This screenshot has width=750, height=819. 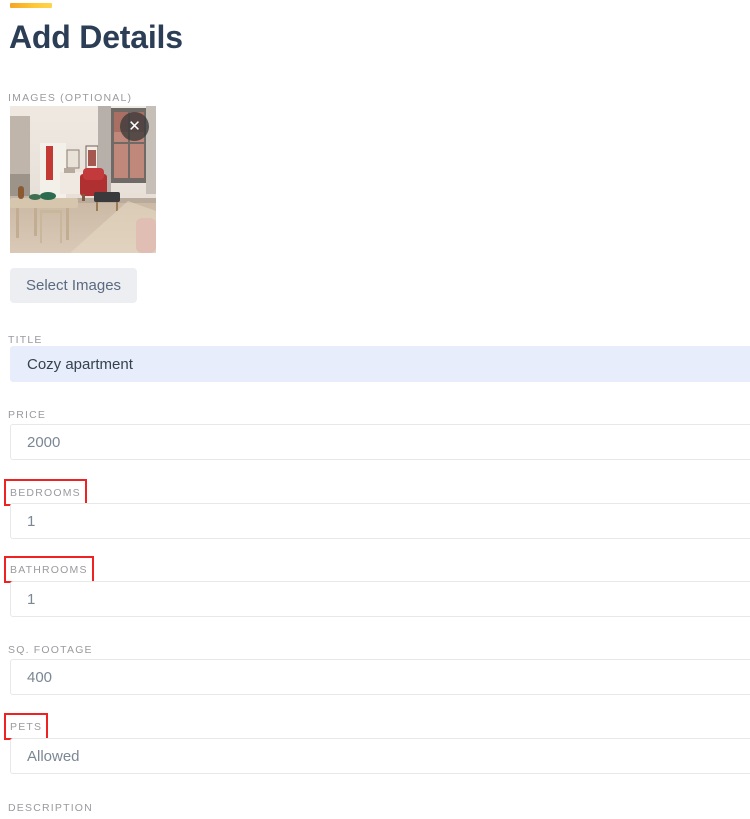 What do you see at coordinates (74, 285) in the screenshot?
I see `select-images-button: Select Images` at bounding box center [74, 285].